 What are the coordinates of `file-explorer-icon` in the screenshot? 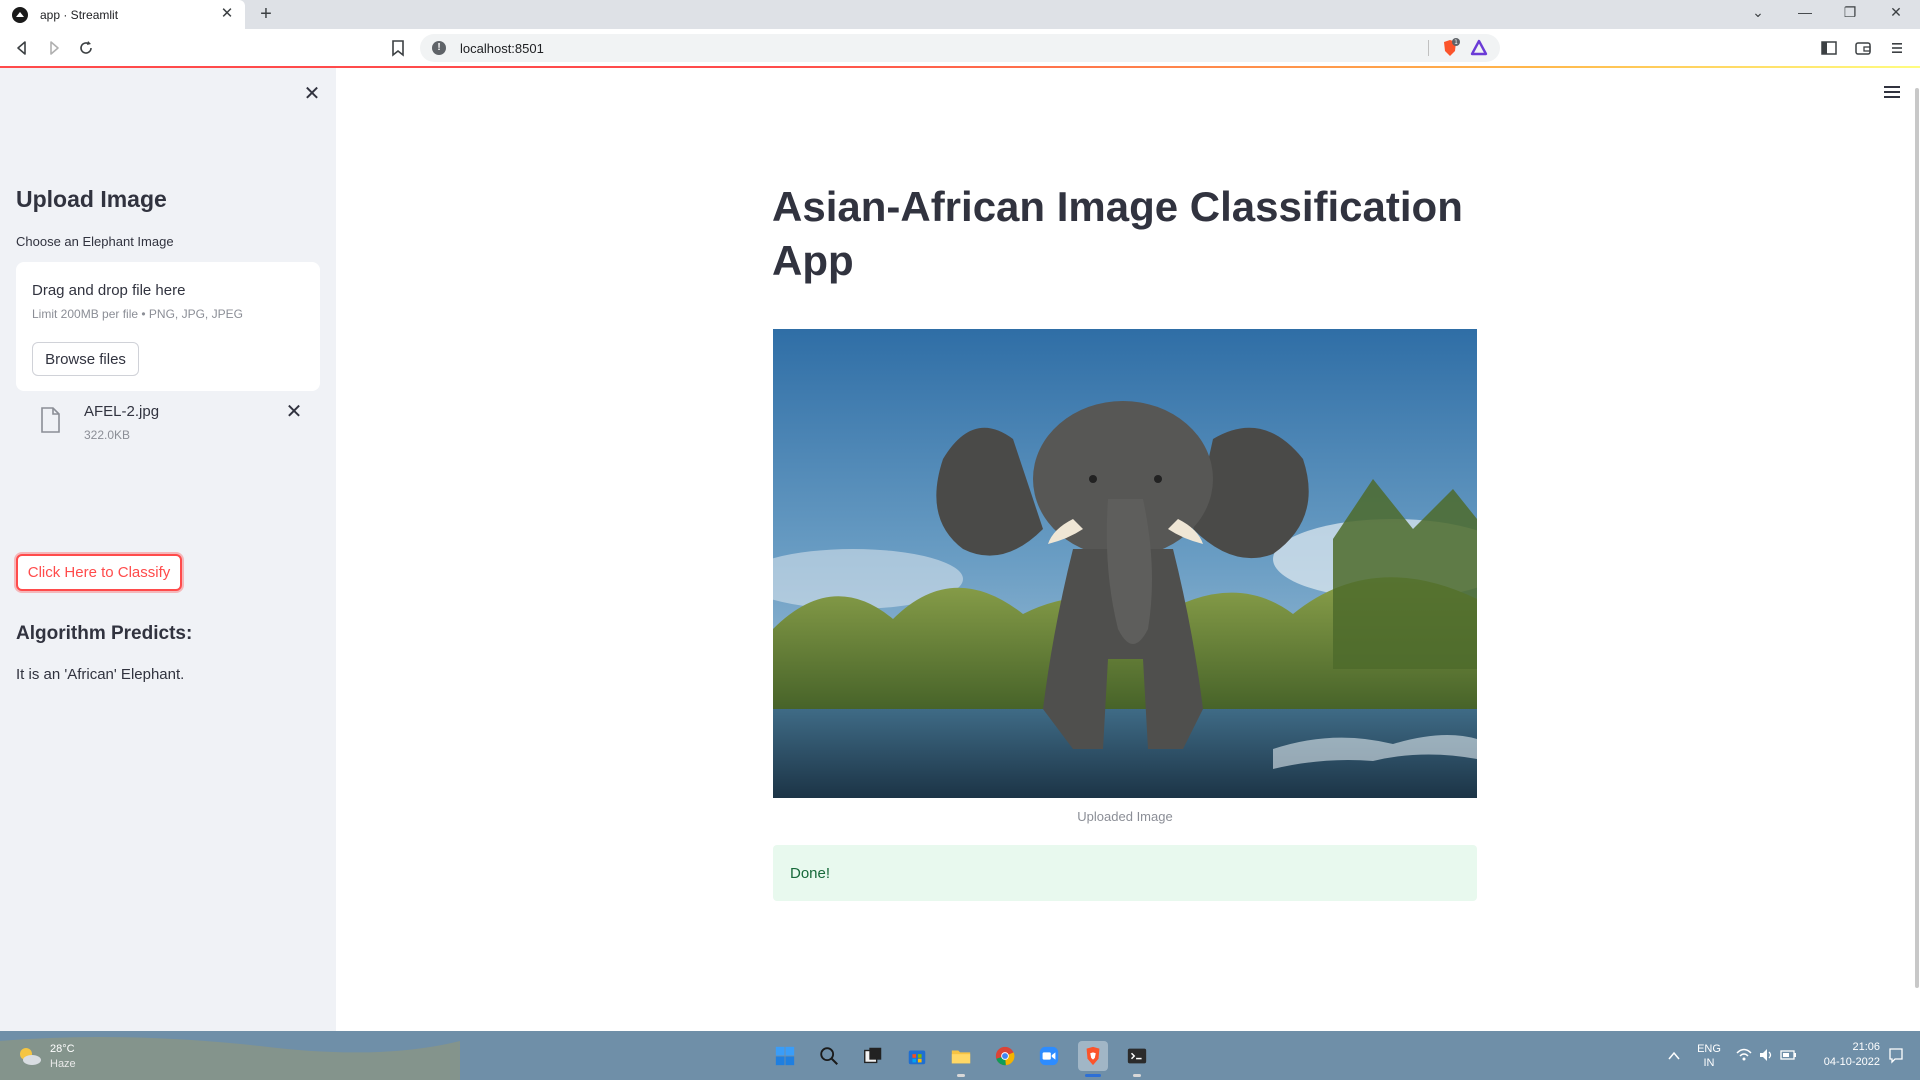 It's located at (961, 1059).